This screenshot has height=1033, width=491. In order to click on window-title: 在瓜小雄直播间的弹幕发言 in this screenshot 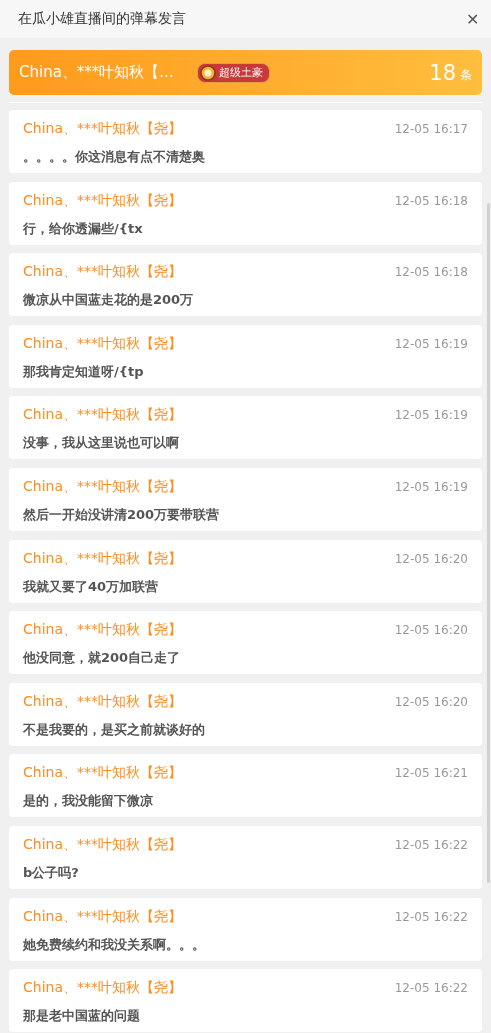, I will do `click(102, 19)`.